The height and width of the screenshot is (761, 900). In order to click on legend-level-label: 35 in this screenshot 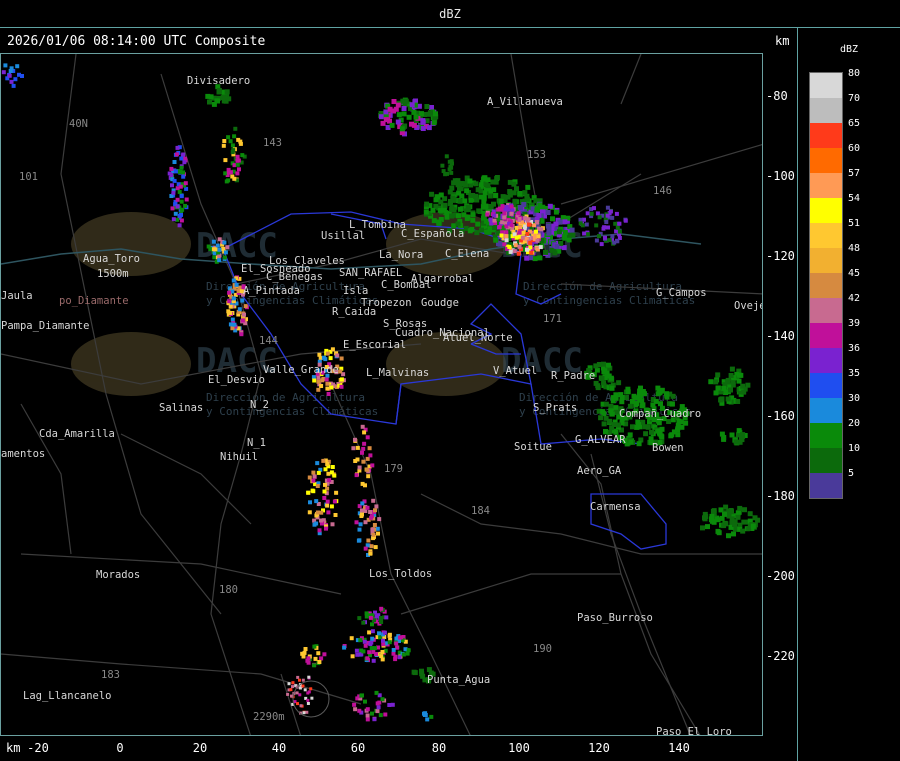, I will do `click(854, 373)`.